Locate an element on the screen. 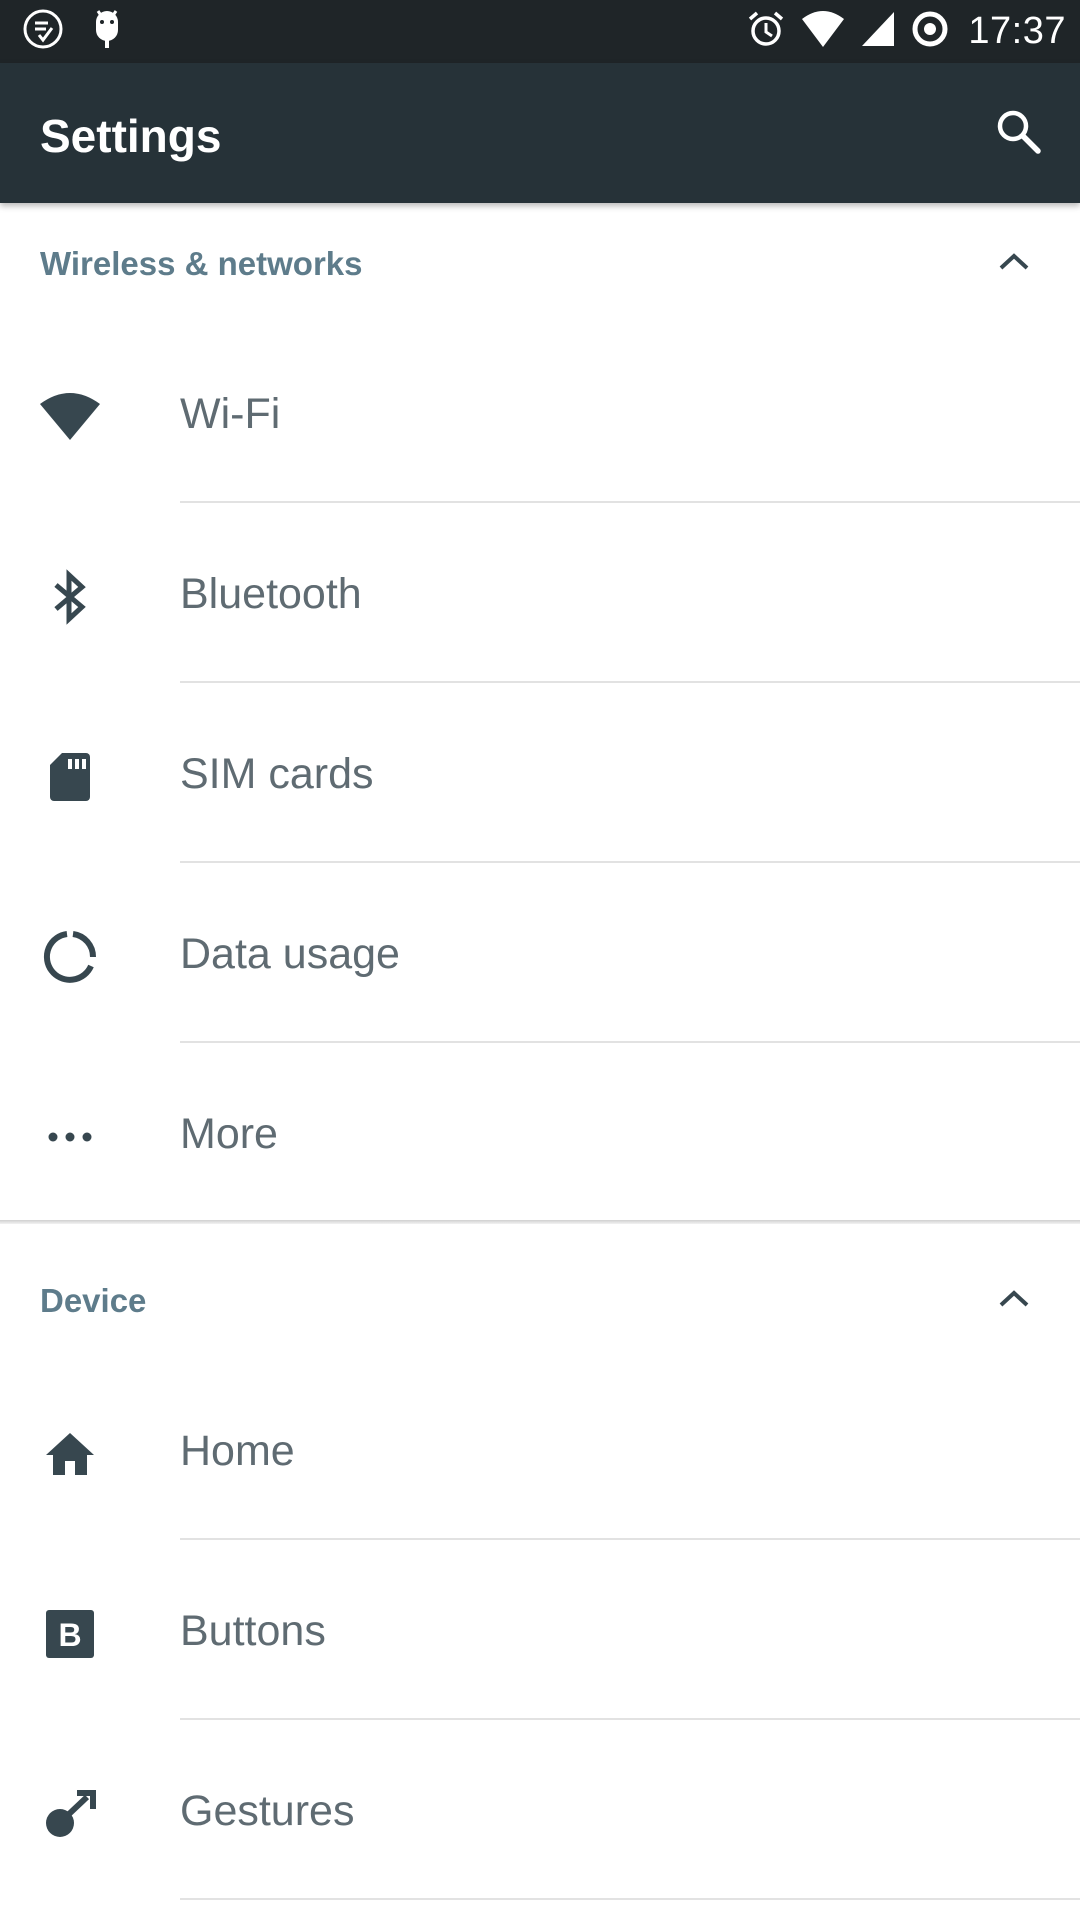 The width and height of the screenshot is (1080, 1920). section-header: Wireless & networks is located at coordinates (540, 263).